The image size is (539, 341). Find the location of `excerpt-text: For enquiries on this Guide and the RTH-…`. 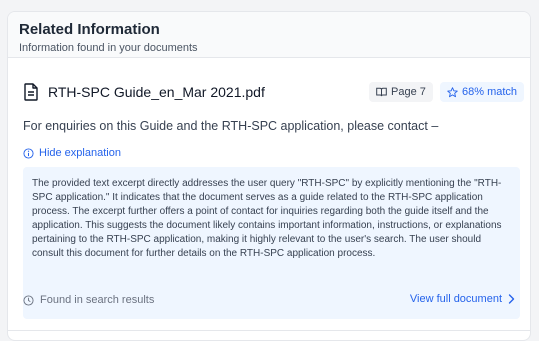

excerpt-text: For enquiries on this Guide and the RTH-… is located at coordinates (231, 126).